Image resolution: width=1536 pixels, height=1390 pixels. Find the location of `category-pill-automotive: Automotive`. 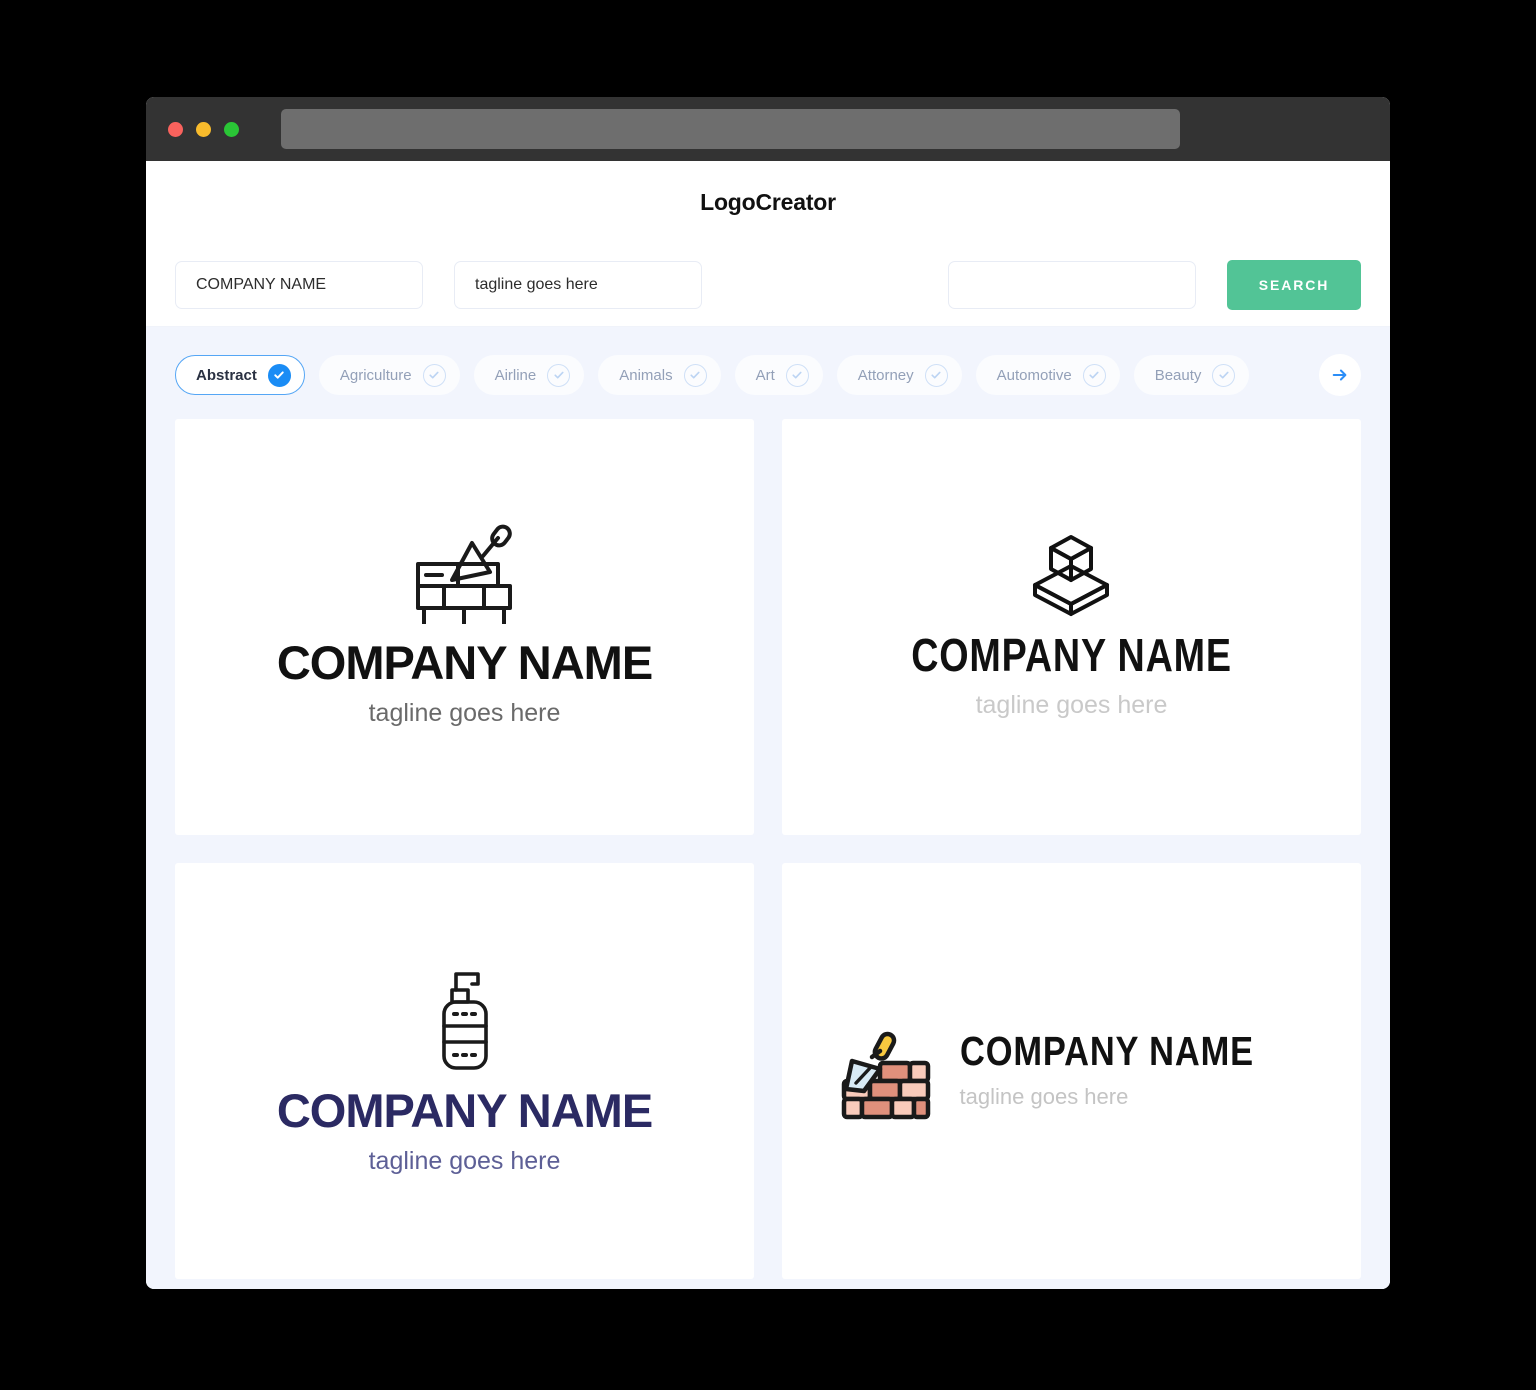

category-pill-automotive: Automotive is located at coordinates (1047, 375).